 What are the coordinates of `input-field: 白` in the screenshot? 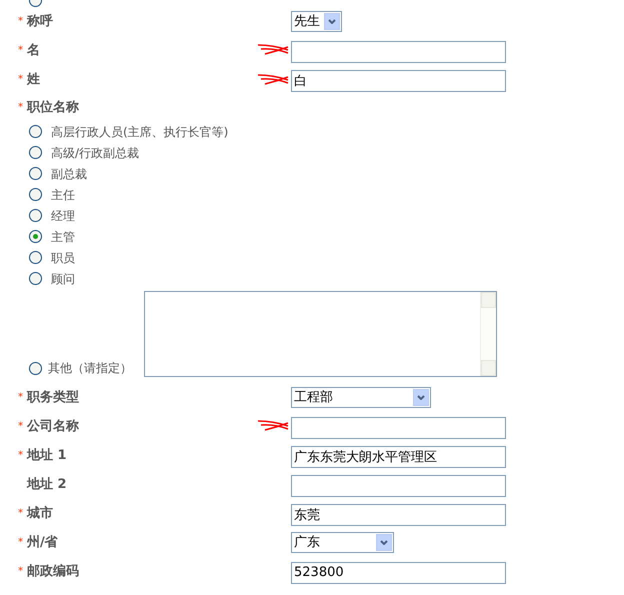 It's located at (398, 81).